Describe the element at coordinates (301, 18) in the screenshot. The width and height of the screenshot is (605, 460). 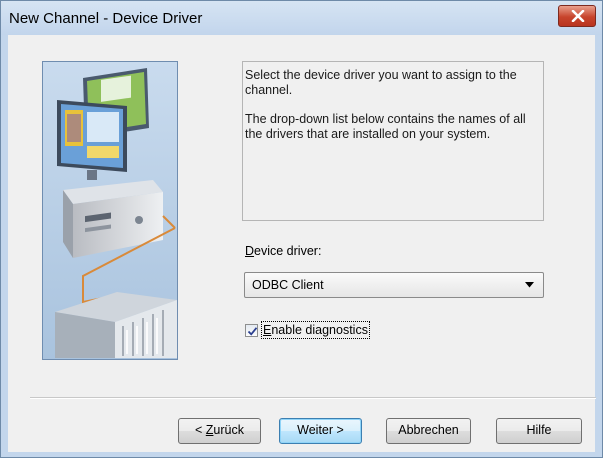
I see `title-bar: New Channel - Device Driver` at that location.